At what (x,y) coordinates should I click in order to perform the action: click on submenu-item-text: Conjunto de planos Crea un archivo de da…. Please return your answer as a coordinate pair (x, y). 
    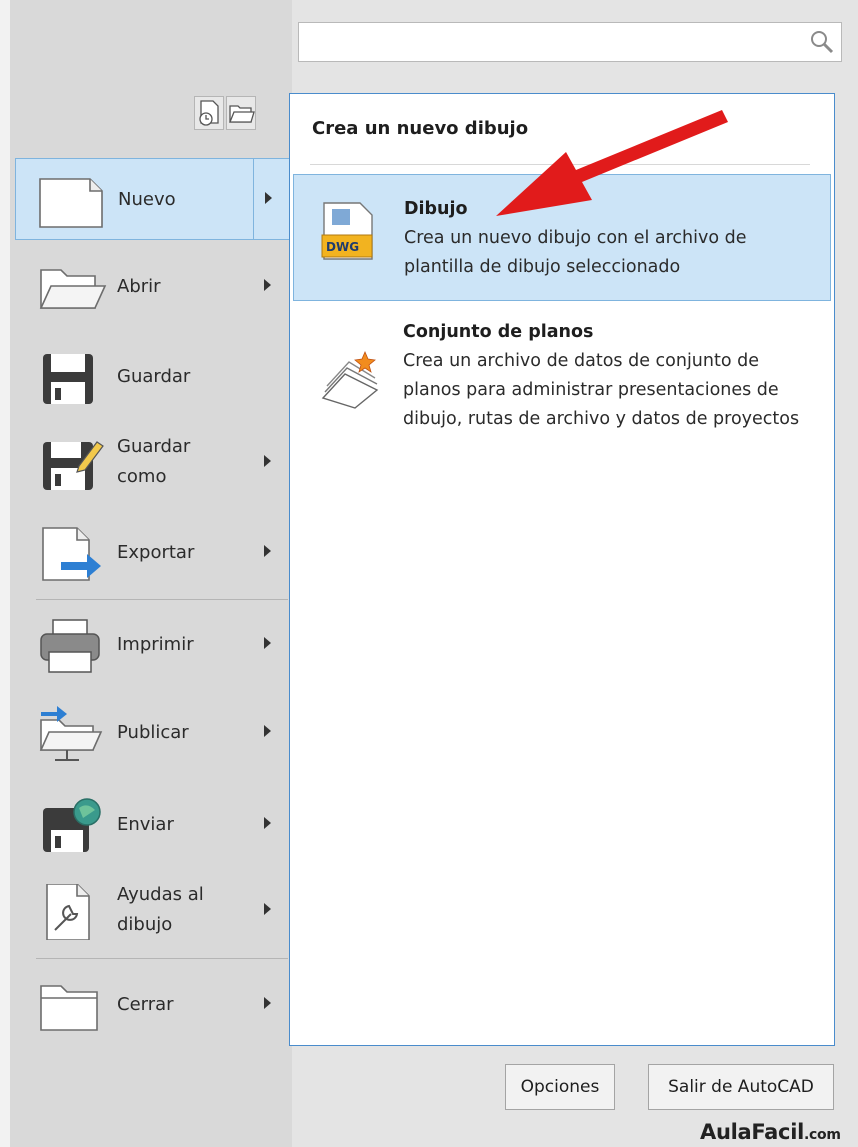
    Looking at the image, I should click on (608, 376).